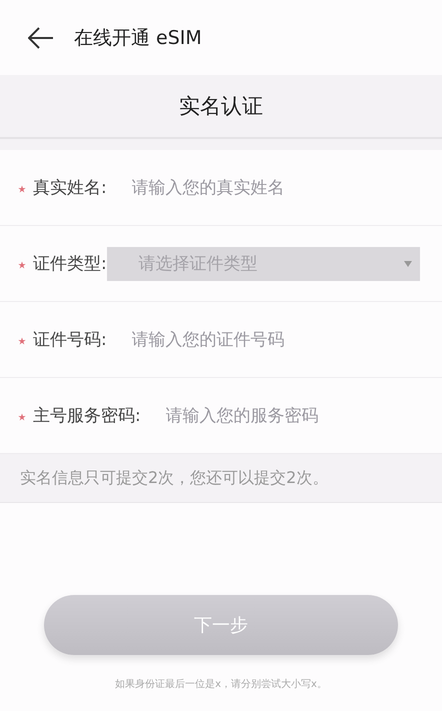  What do you see at coordinates (304, 416) in the screenshot?
I see `input-field: 请输入您的服务密码` at bounding box center [304, 416].